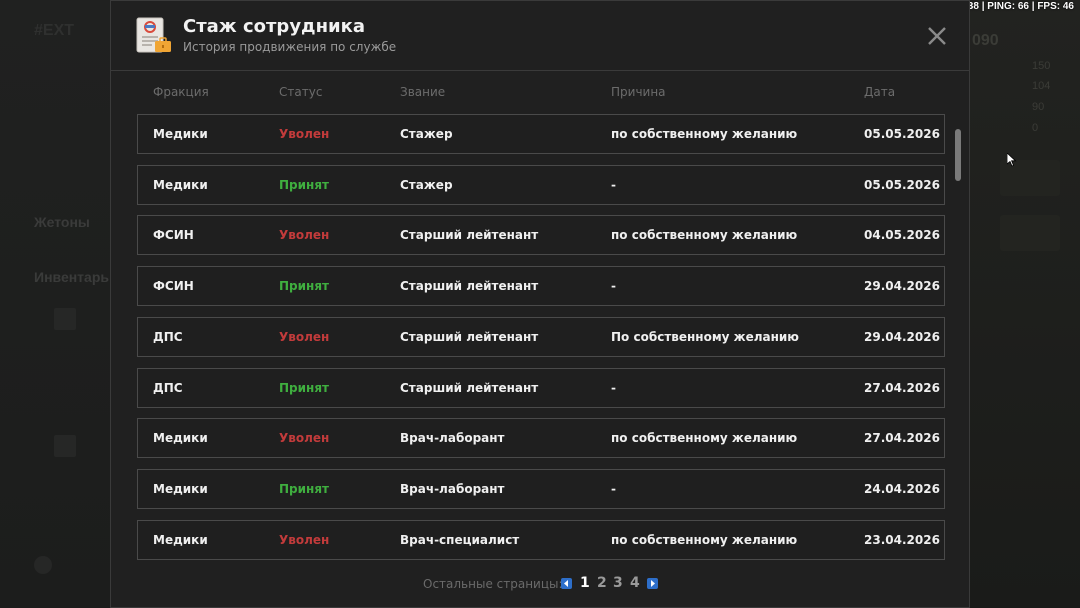  What do you see at coordinates (585, 583) in the screenshot?
I see `page-number: 1` at bounding box center [585, 583].